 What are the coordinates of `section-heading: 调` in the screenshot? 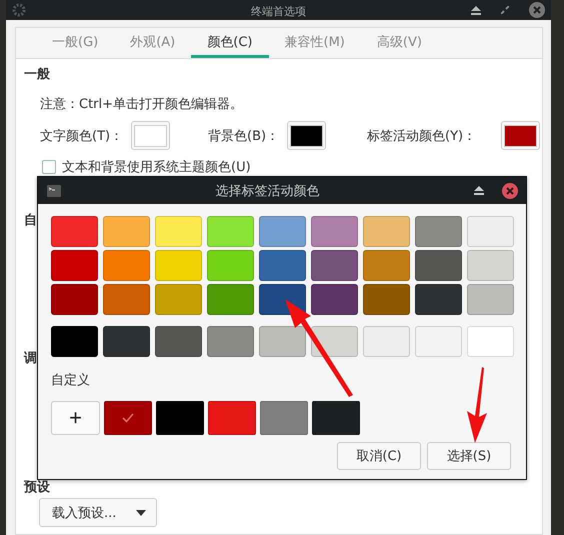 It's located at (31, 358).